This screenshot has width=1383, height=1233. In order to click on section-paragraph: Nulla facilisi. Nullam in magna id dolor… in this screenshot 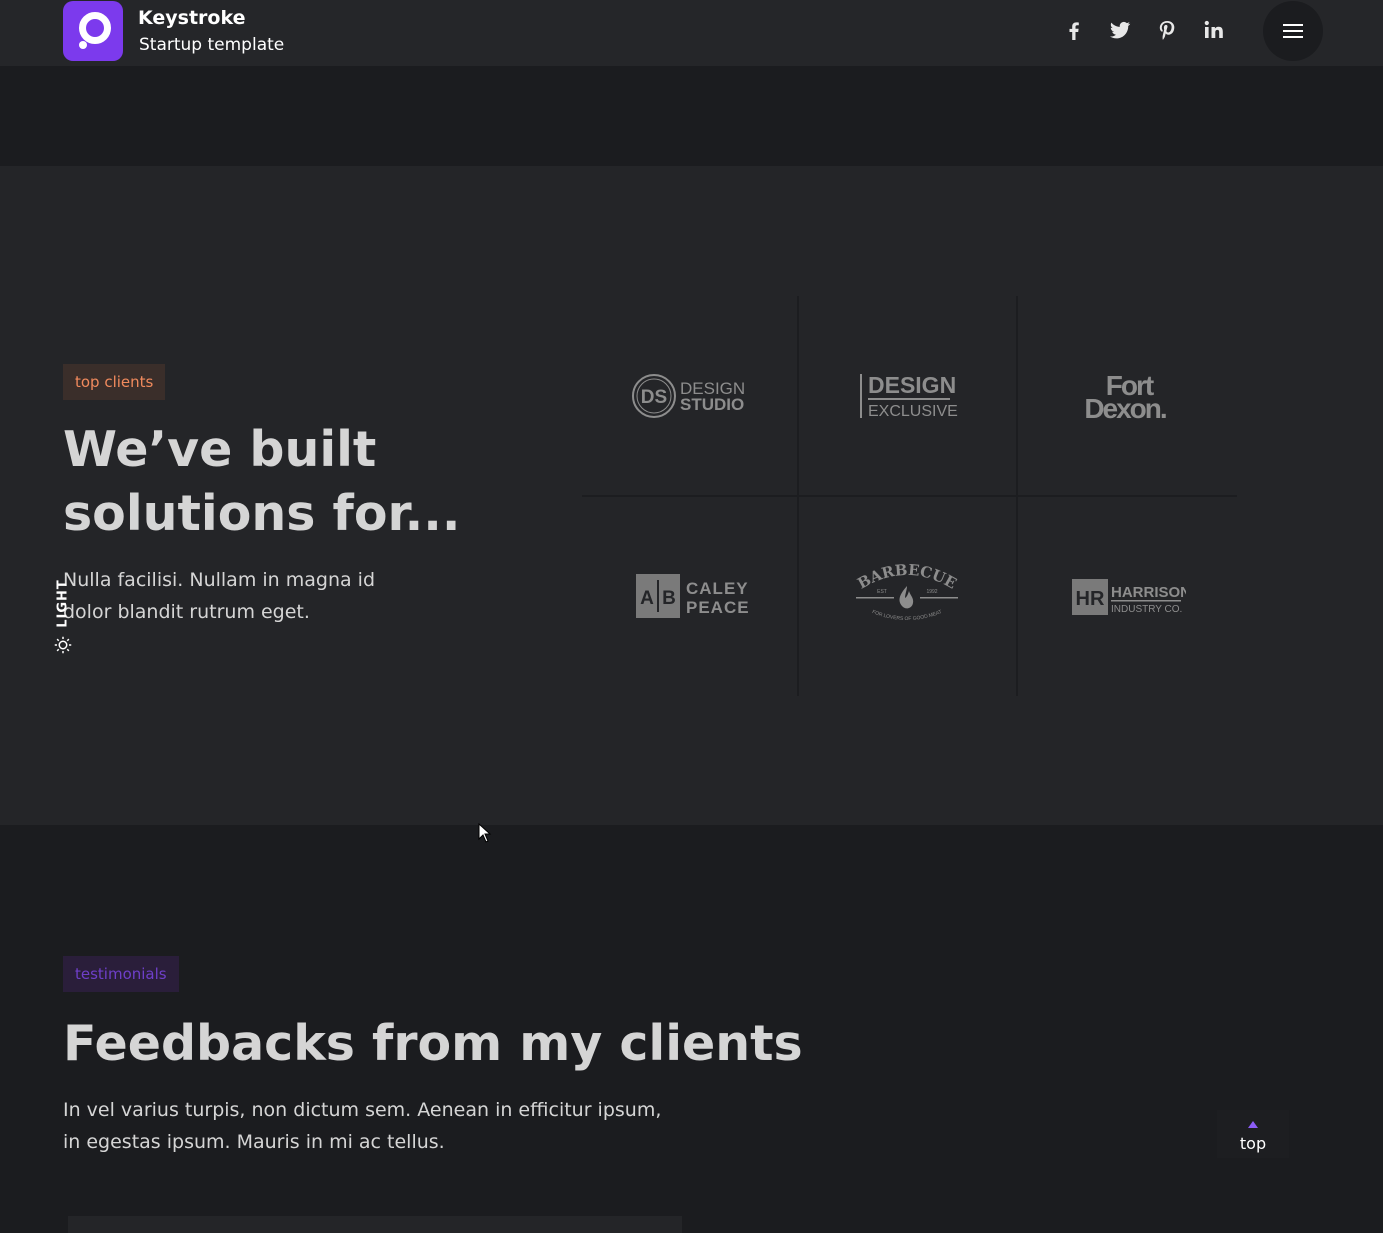, I will do `click(219, 596)`.